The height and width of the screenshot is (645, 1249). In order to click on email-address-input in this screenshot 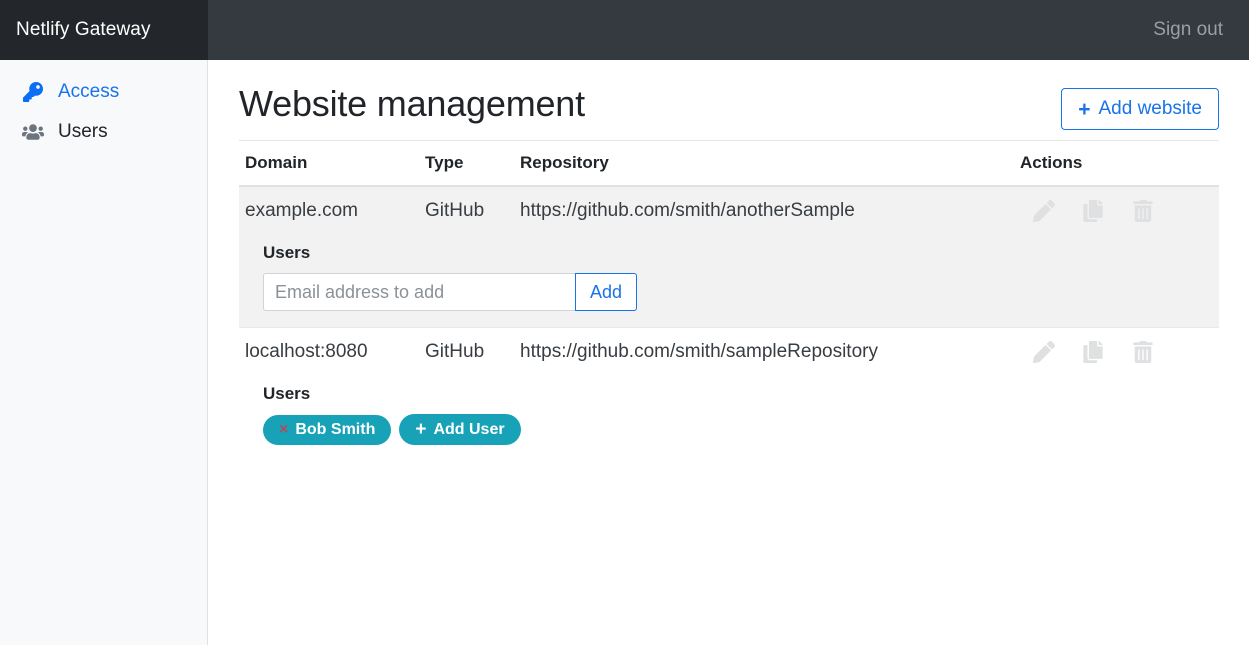, I will do `click(419, 292)`.